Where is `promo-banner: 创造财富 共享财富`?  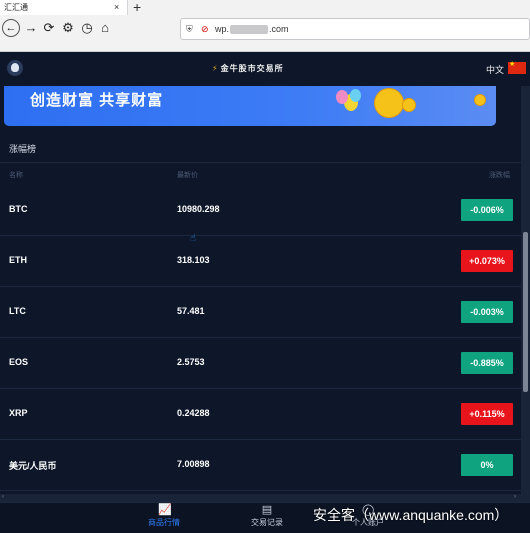 promo-banner: 创造财富 共享财富 is located at coordinates (250, 106).